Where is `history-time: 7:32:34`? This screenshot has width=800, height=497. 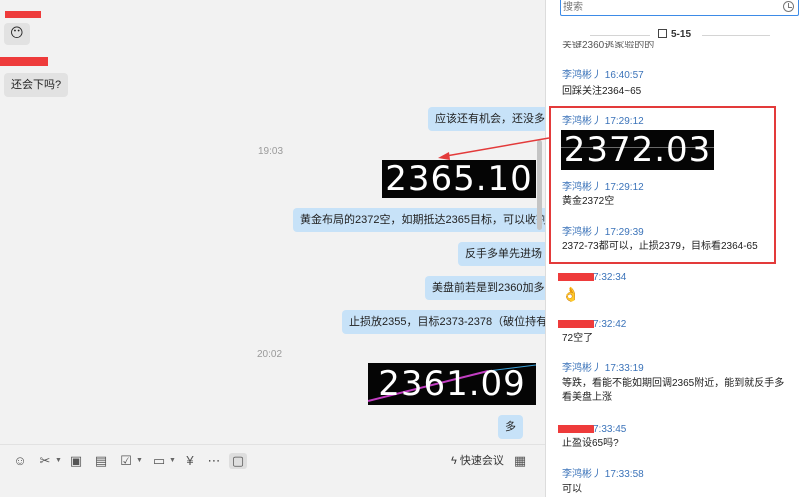 history-time: 7:32:34 is located at coordinates (610, 277).